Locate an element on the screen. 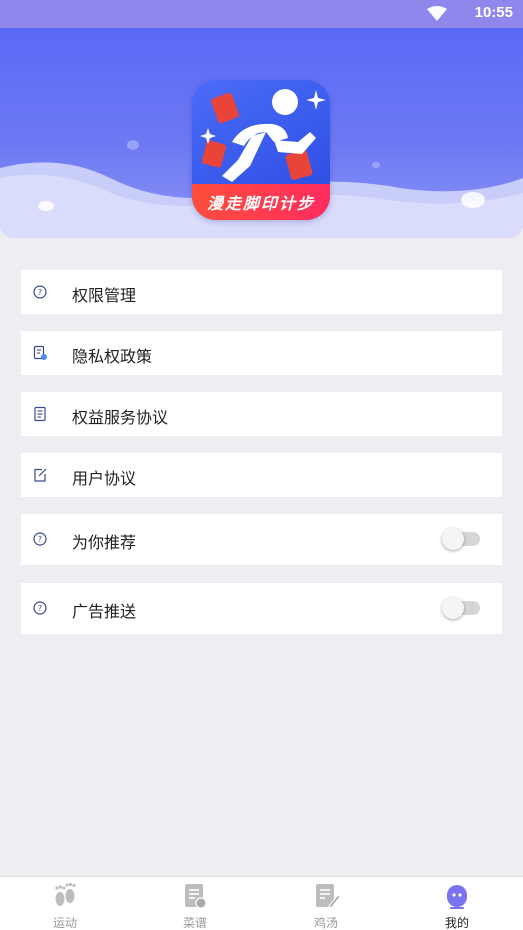 This screenshot has height=930, width=523. edit-icon is located at coordinates (40, 475).